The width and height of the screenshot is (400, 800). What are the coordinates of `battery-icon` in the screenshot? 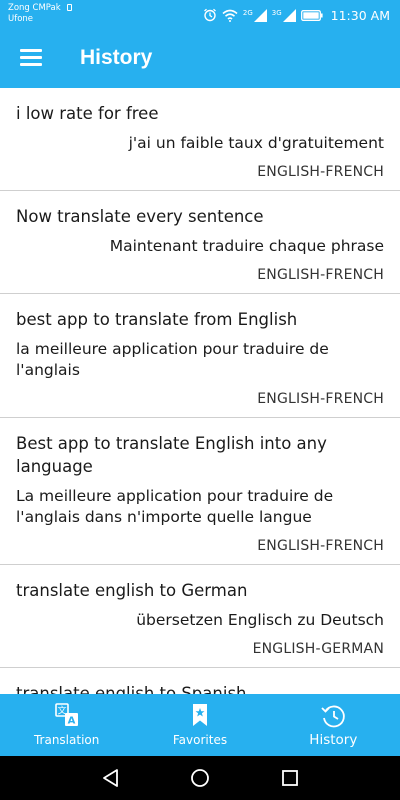 It's located at (311, 15).